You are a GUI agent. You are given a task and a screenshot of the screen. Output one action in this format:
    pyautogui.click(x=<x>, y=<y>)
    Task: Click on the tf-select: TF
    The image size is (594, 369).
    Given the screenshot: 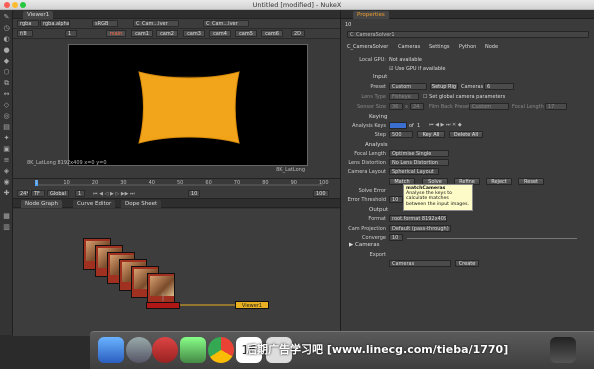 What is the action you would take?
    pyautogui.click(x=38, y=193)
    